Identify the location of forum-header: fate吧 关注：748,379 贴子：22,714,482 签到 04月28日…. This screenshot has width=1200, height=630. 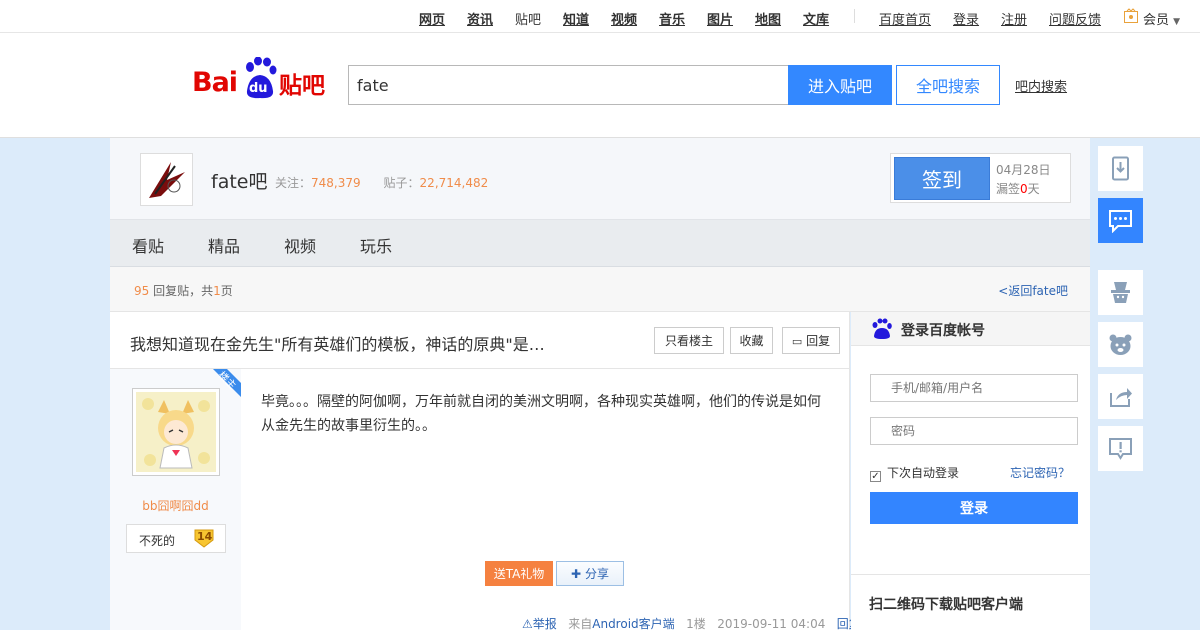
(600, 179).